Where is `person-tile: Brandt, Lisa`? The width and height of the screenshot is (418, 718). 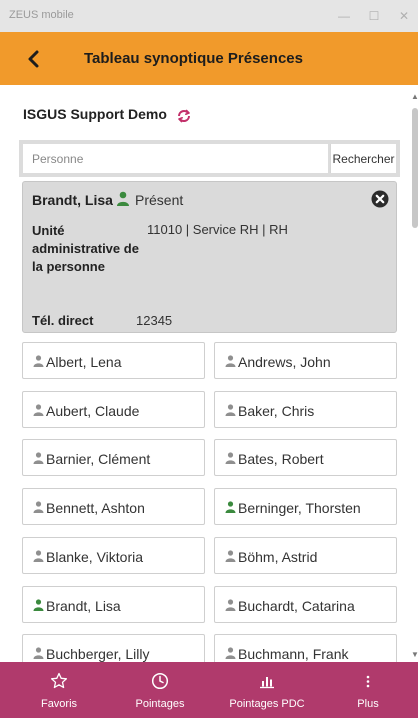 person-tile: Brandt, Lisa is located at coordinates (113, 604).